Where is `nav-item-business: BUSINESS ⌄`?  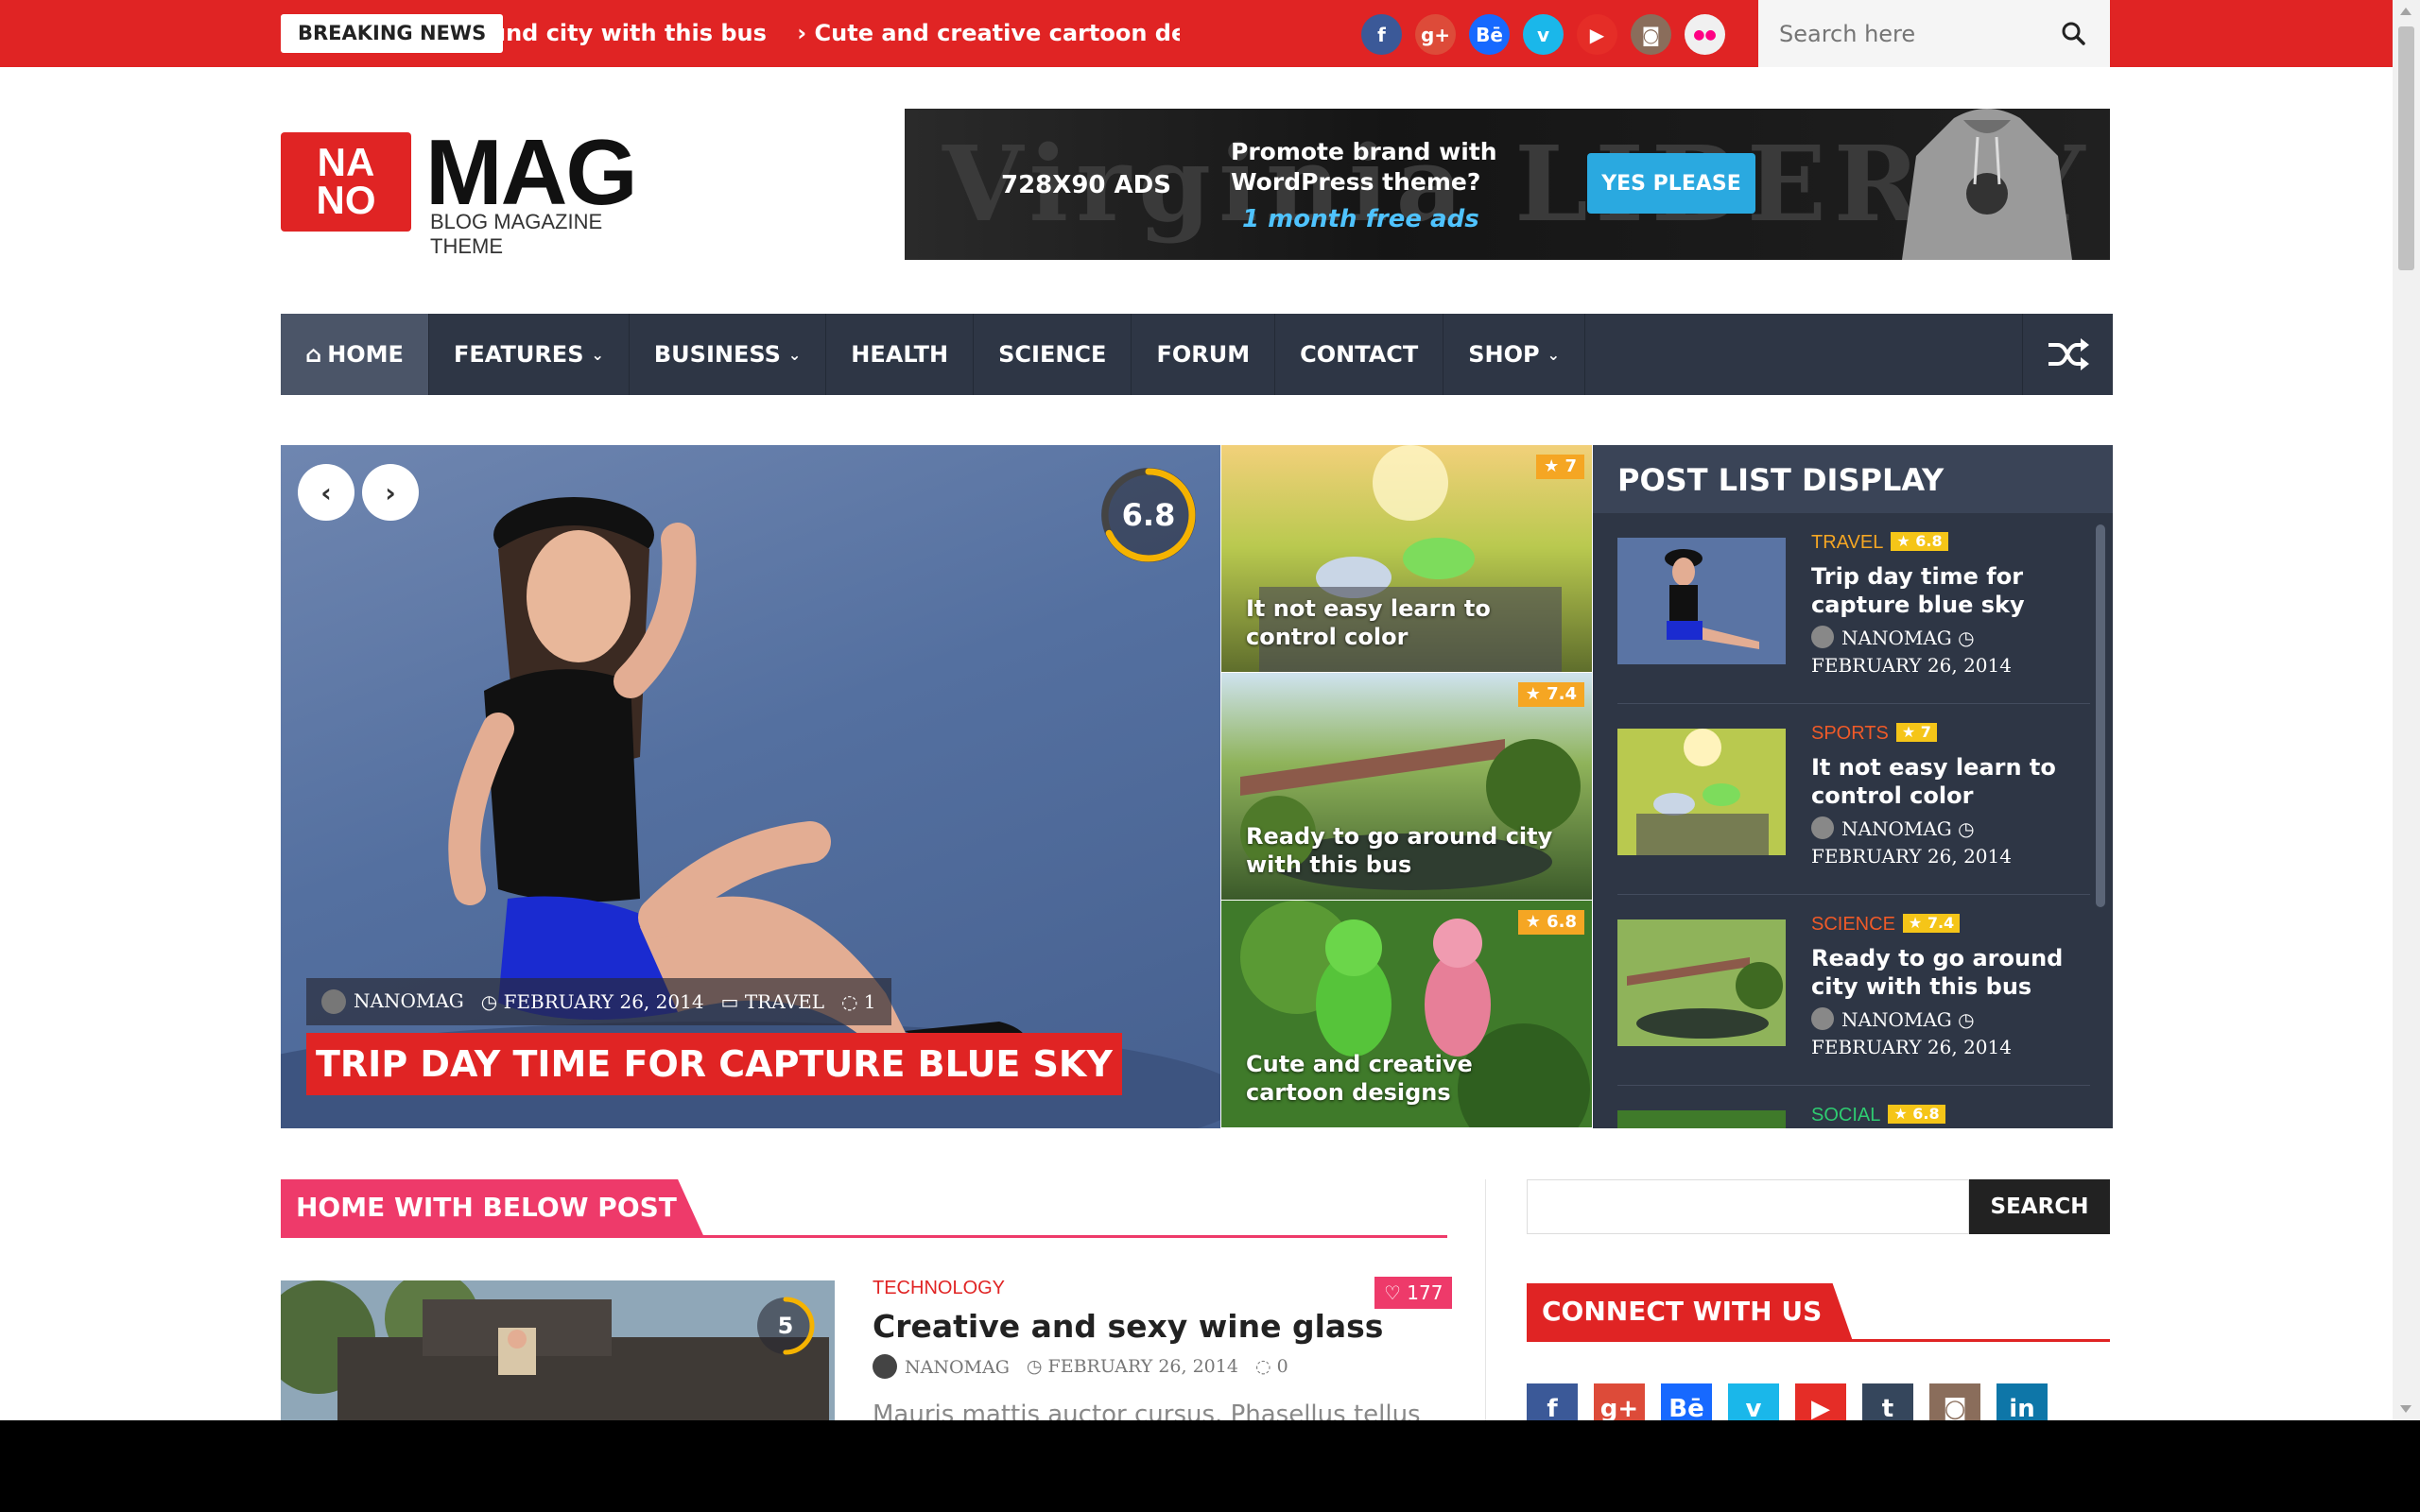
nav-item-business: BUSINESS ⌄ is located at coordinates (728, 354).